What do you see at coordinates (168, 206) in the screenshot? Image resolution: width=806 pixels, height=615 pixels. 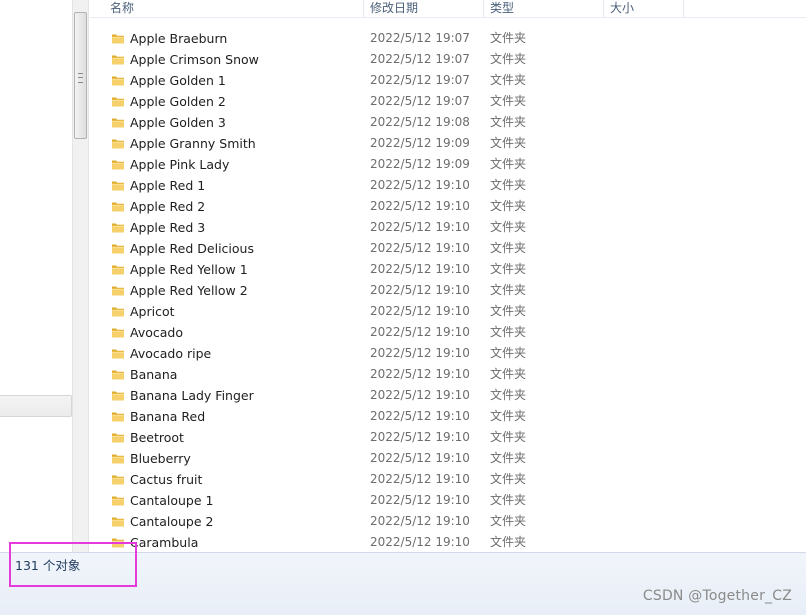 I see `file-name: Apple Red 2` at bounding box center [168, 206].